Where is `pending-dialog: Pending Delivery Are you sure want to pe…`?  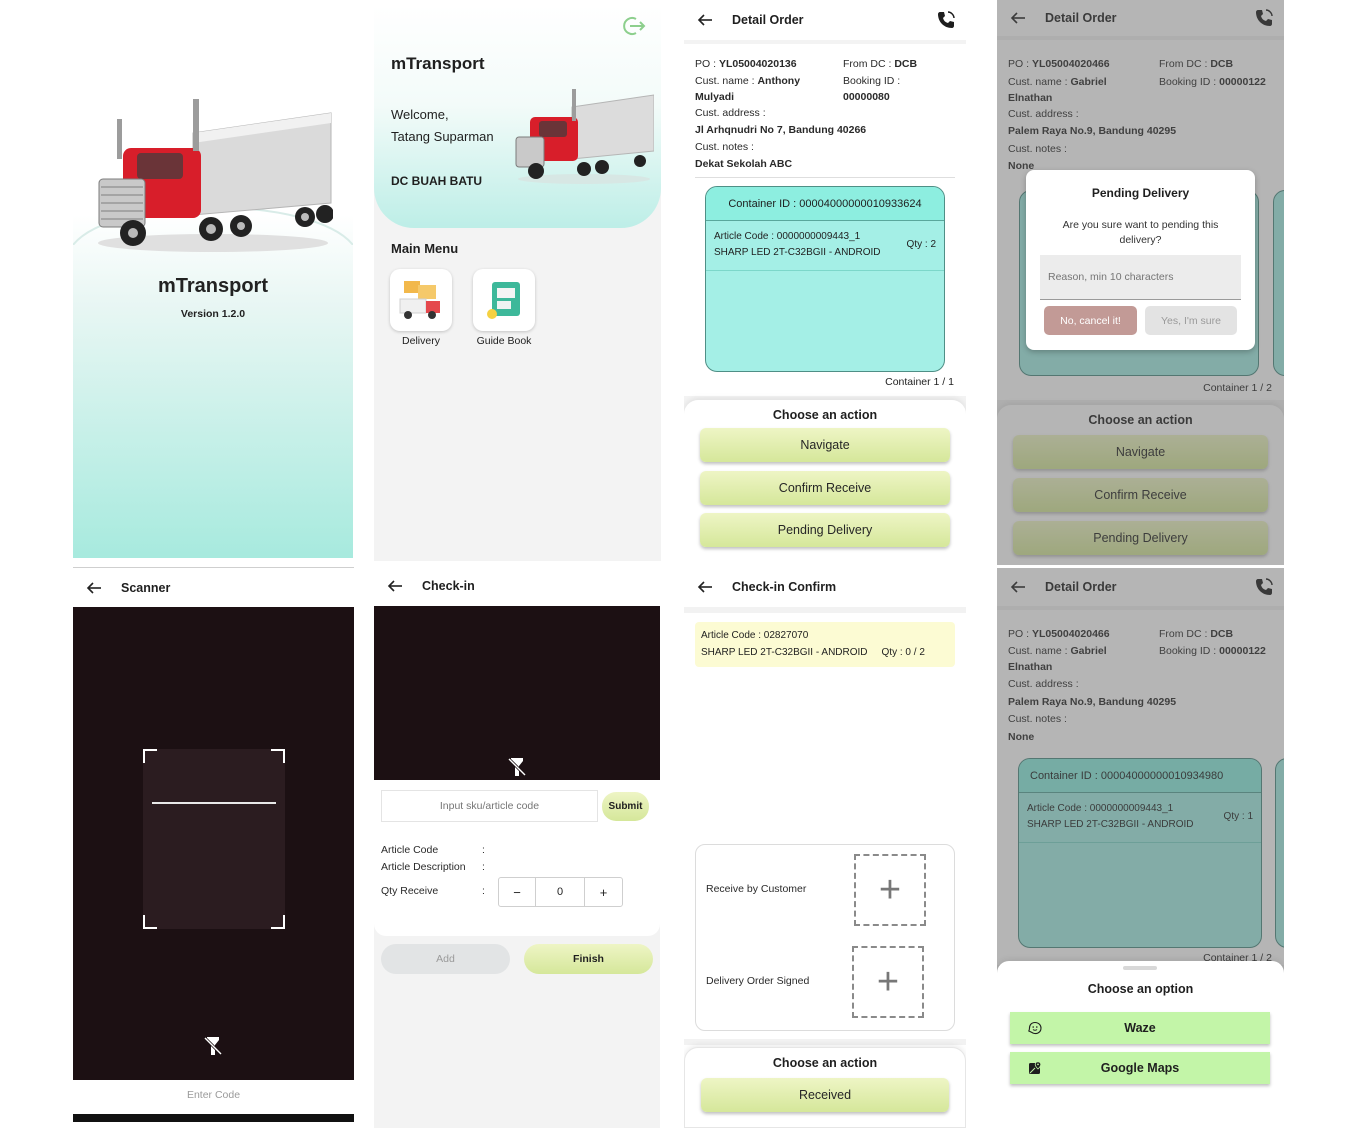 pending-dialog: Pending Delivery Are you sure want to pe… is located at coordinates (1140, 260).